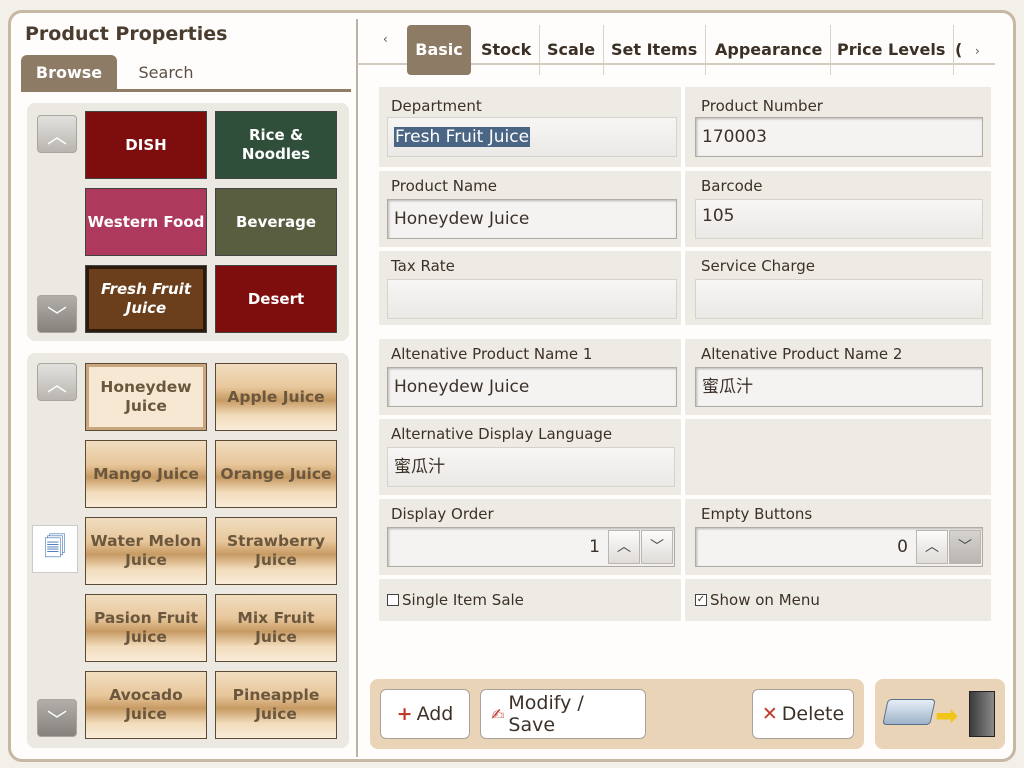  What do you see at coordinates (839, 299) in the screenshot?
I see `service-charge-field` at bounding box center [839, 299].